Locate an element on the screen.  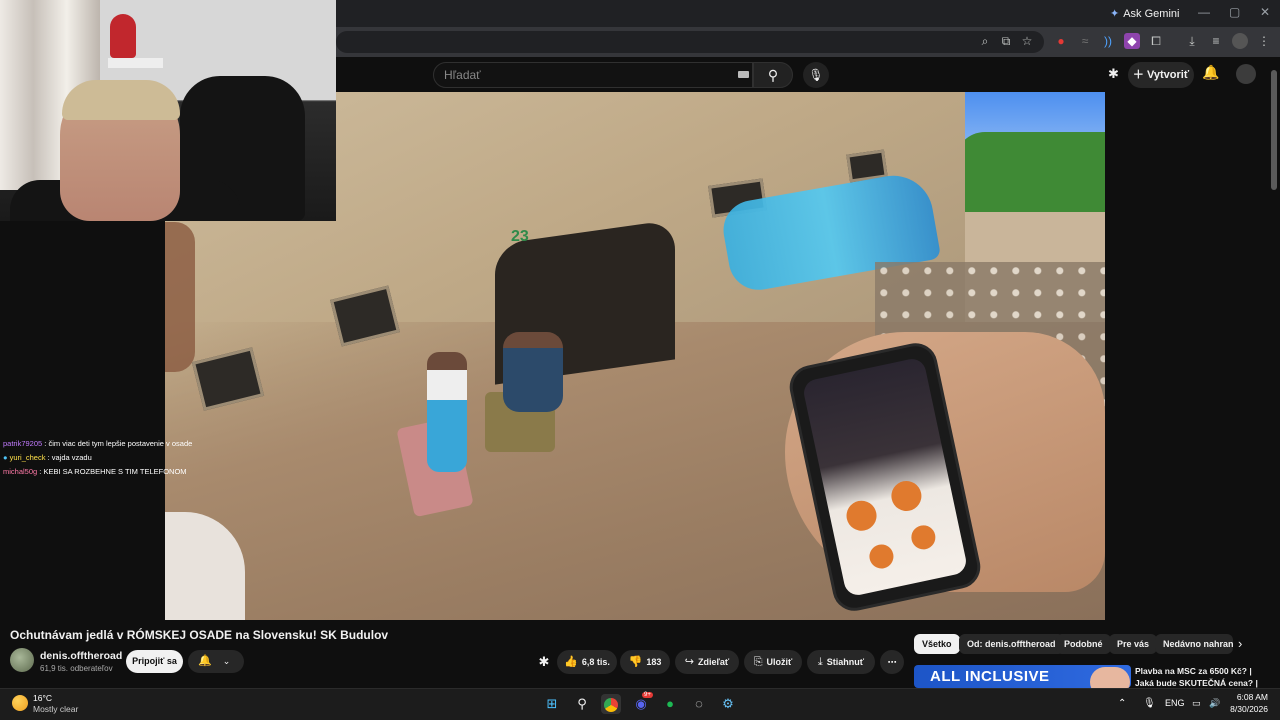
share-button: ↪ Zdieľať is located at coordinates (707, 662).